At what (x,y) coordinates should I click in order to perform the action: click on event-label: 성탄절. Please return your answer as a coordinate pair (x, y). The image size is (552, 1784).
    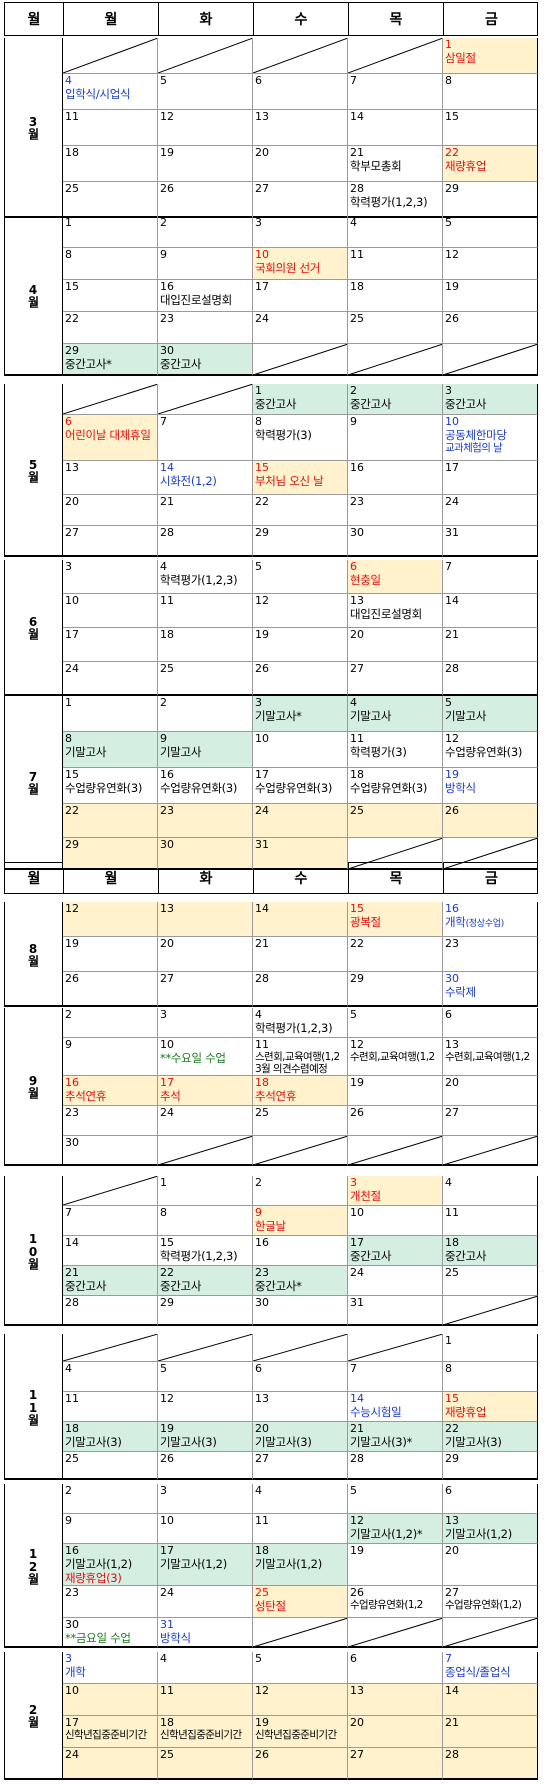
    Looking at the image, I should click on (270, 1606).